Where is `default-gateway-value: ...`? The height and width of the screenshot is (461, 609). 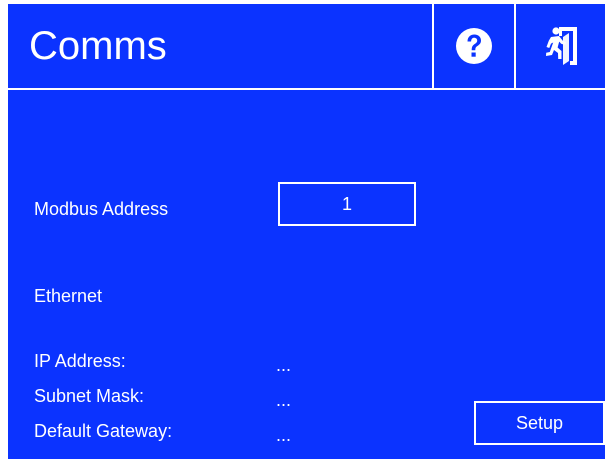
default-gateway-value: ... is located at coordinates (284, 435).